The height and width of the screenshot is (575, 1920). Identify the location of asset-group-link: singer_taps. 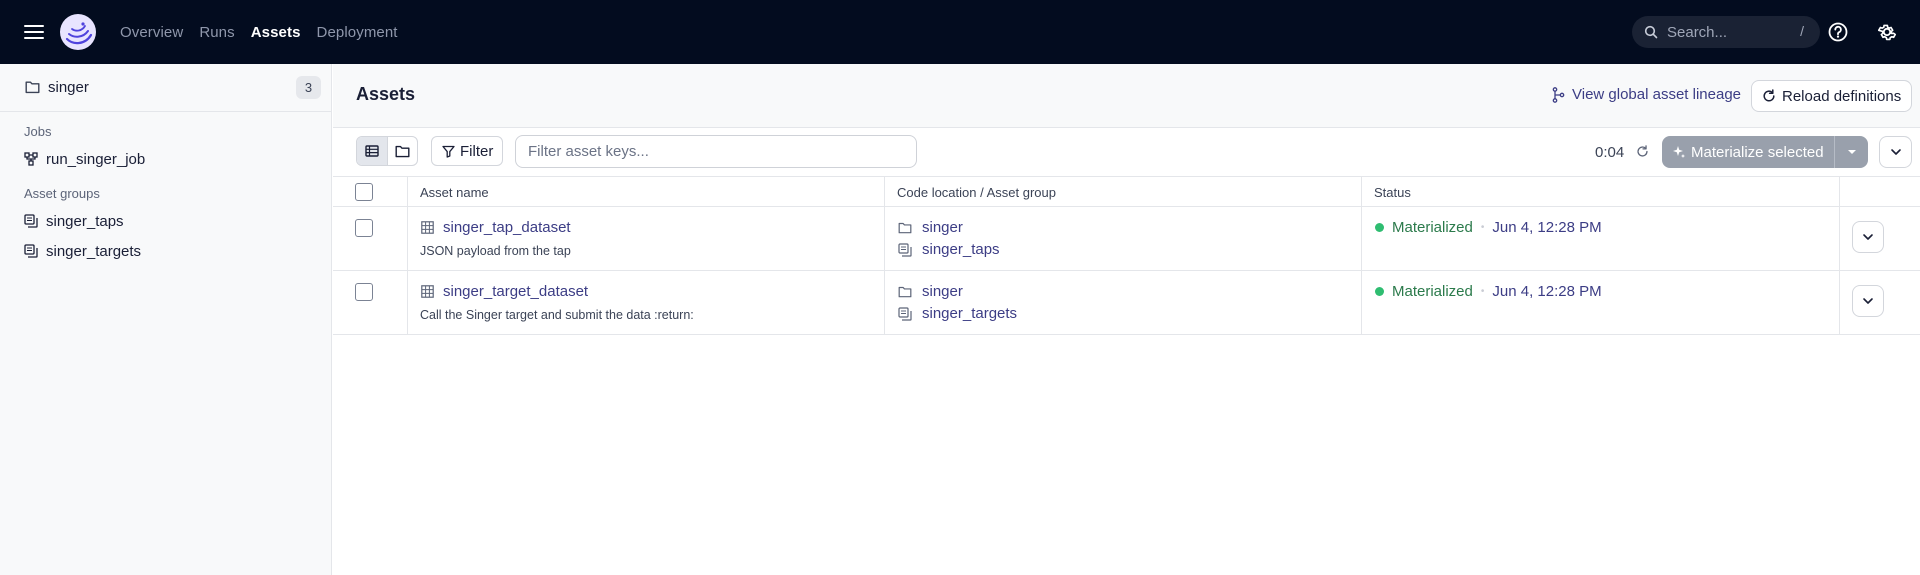
(949, 249).